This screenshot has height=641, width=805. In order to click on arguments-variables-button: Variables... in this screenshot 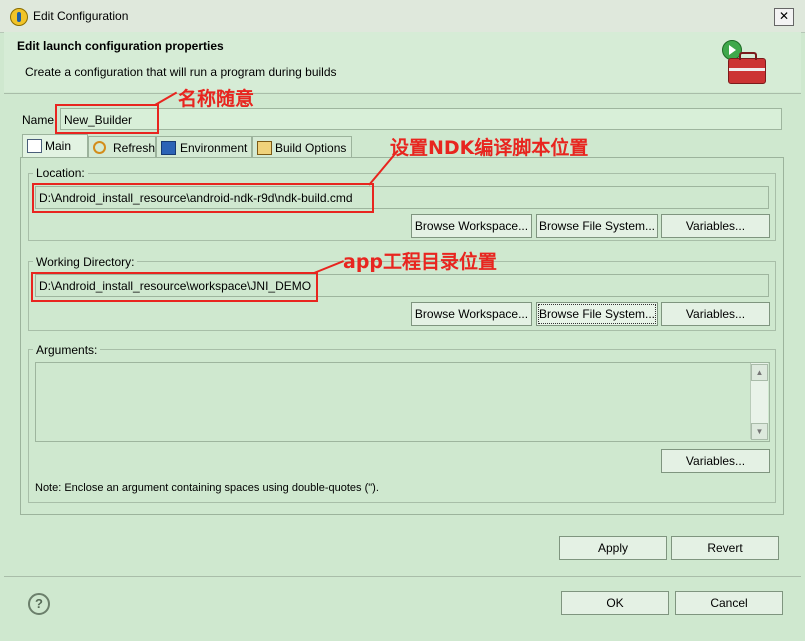, I will do `click(715, 461)`.